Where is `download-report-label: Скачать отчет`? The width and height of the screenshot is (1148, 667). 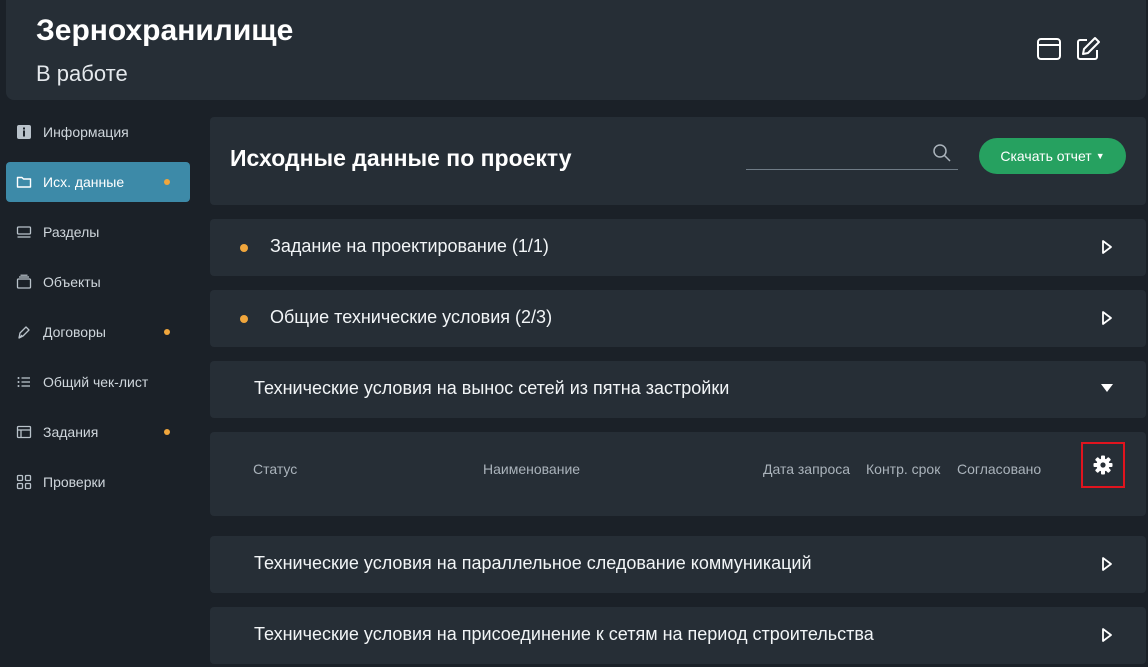 download-report-label: Скачать отчет is located at coordinates (1046, 156).